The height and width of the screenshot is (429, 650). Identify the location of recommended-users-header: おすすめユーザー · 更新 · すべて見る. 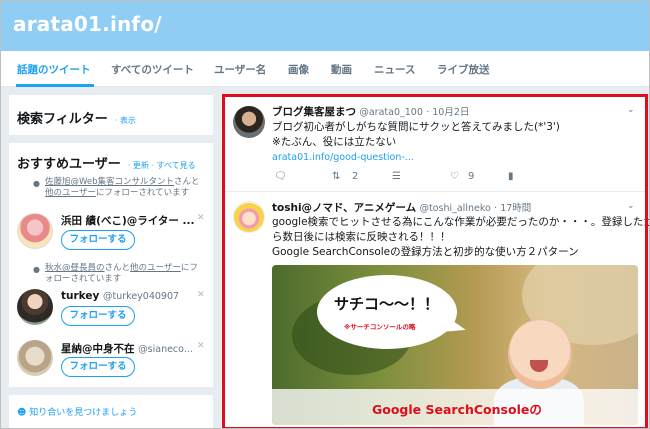
(106, 162).